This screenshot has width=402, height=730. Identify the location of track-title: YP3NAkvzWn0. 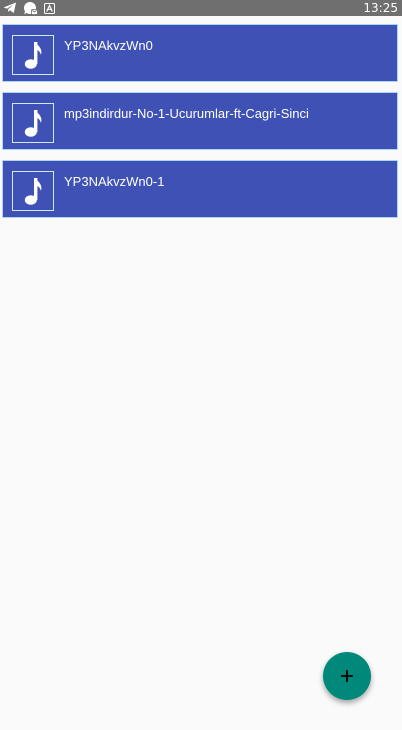
(108, 45).